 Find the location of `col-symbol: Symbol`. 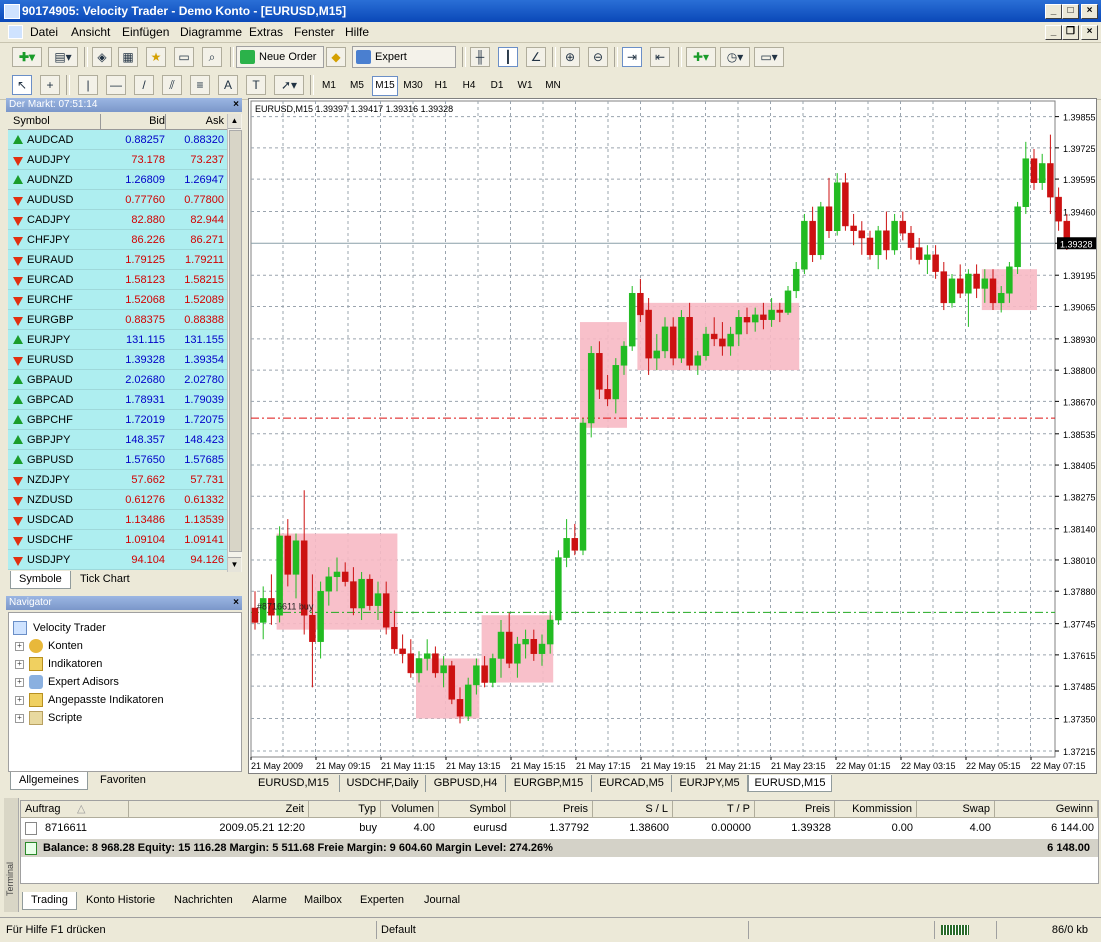

col-symbol: Symbol is located at coordinates (475, 809).